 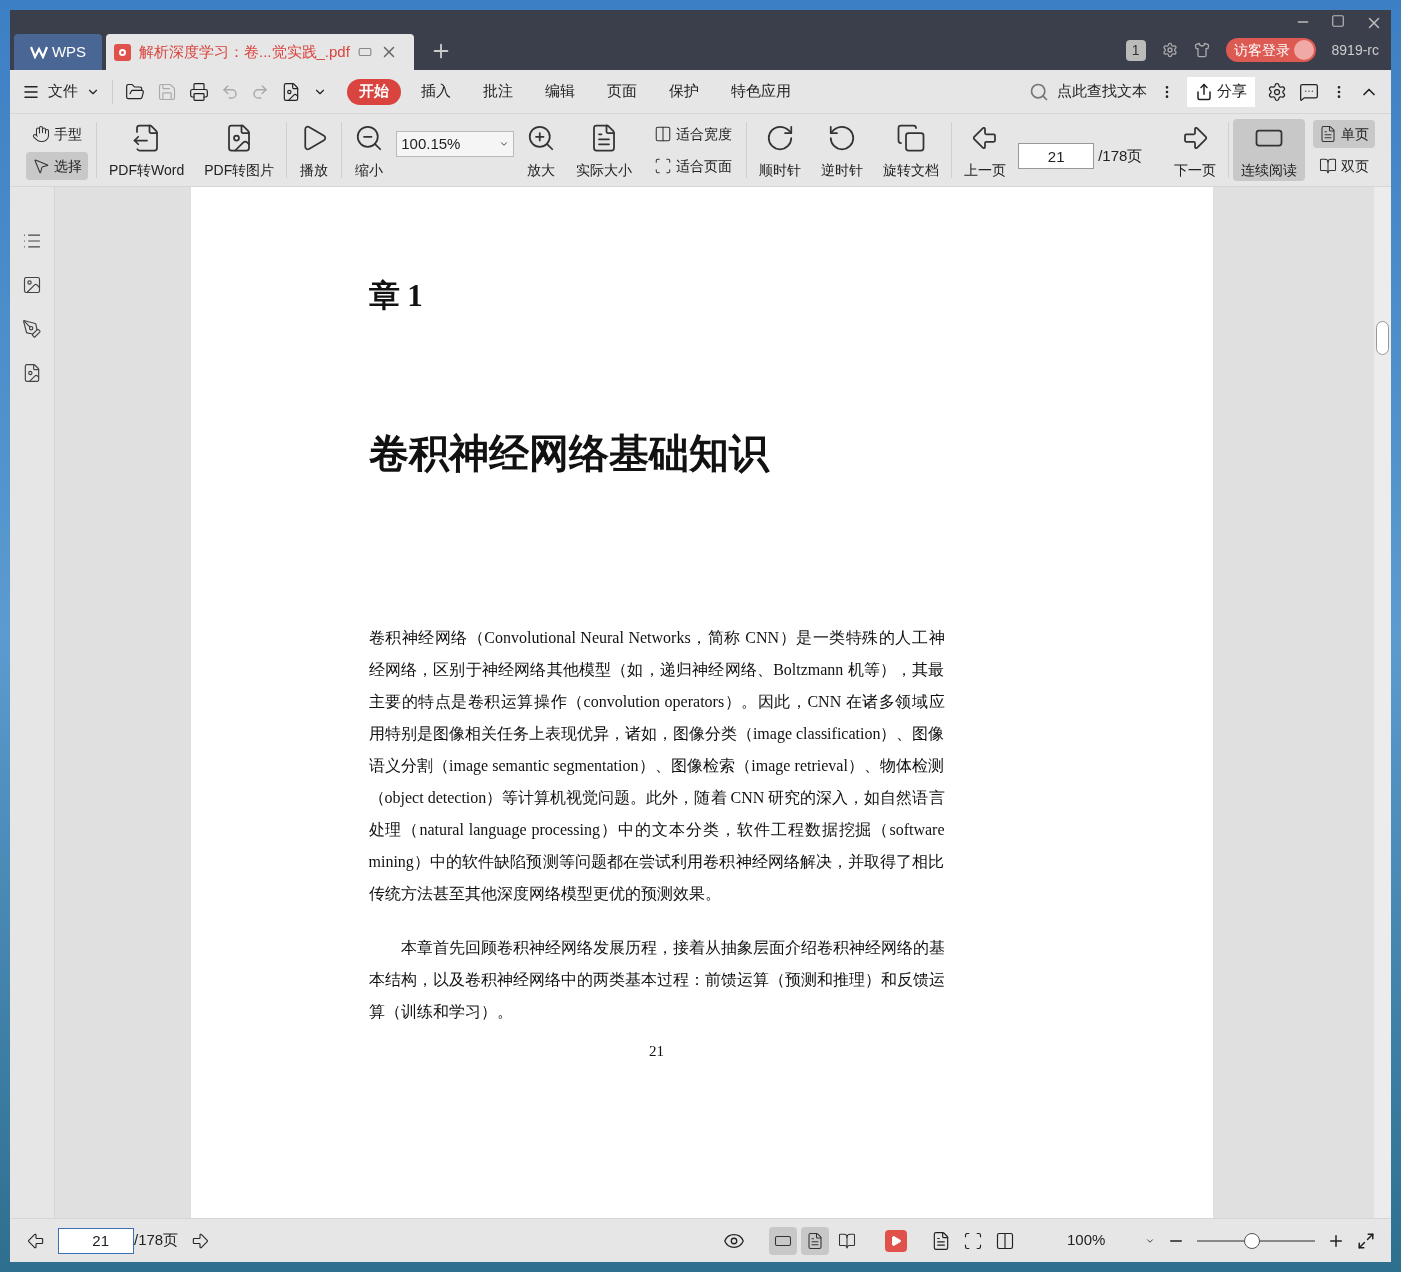 What do you see at coordinates (560, 91) in the screenshot?
I see `menu-tab: 编辑` at bounding box center [560, 91].